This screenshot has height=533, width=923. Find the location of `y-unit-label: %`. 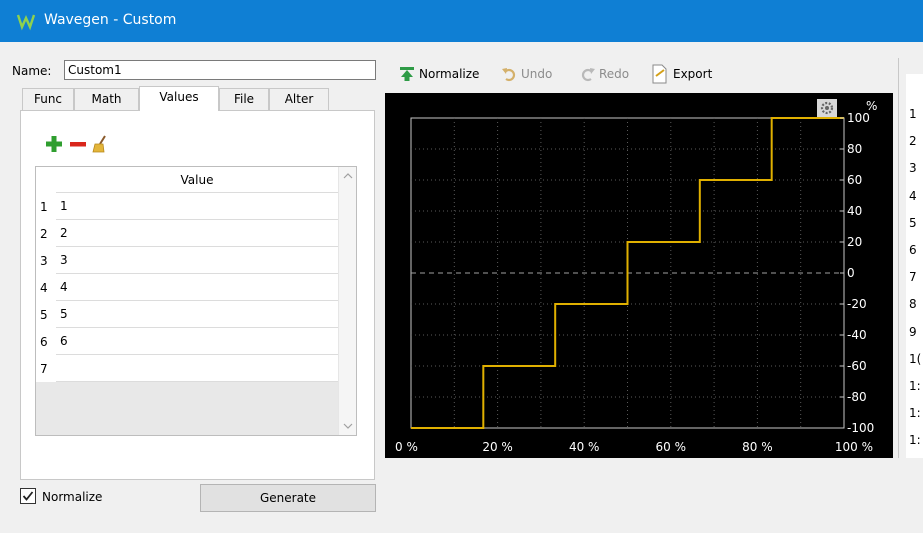

y-unit-label: % is located at coordinates (871, 106).